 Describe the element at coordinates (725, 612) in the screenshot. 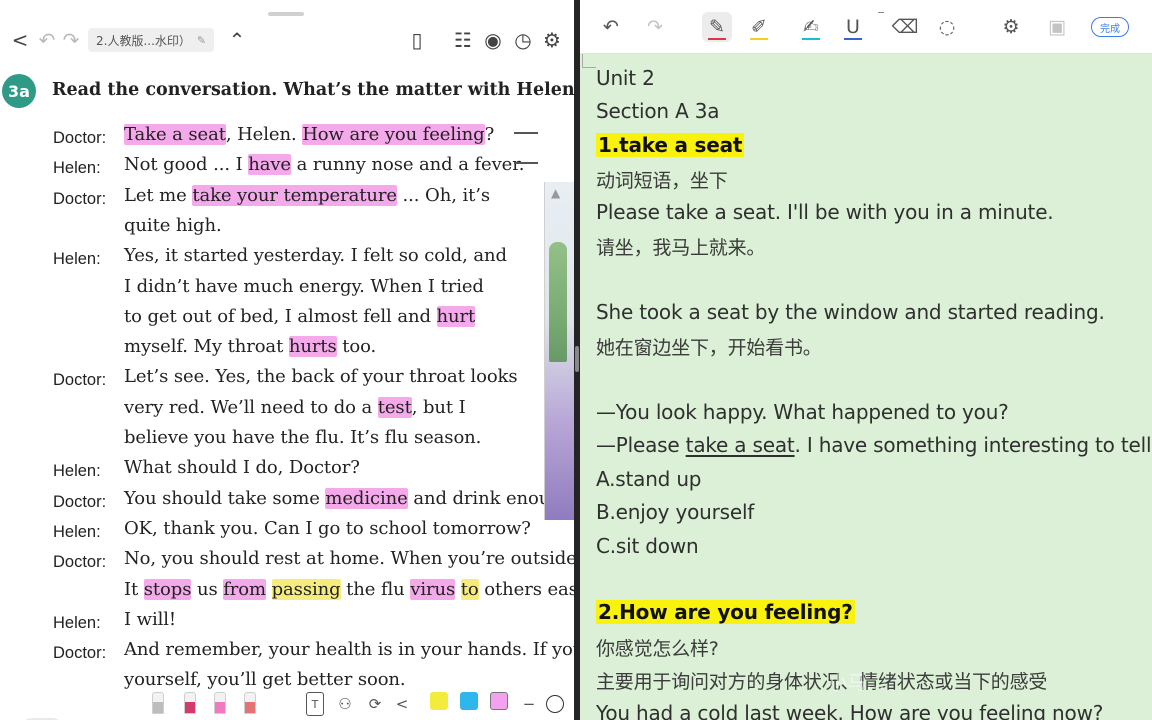

I see `note-heading: 2.How are you feeling?` at that location.